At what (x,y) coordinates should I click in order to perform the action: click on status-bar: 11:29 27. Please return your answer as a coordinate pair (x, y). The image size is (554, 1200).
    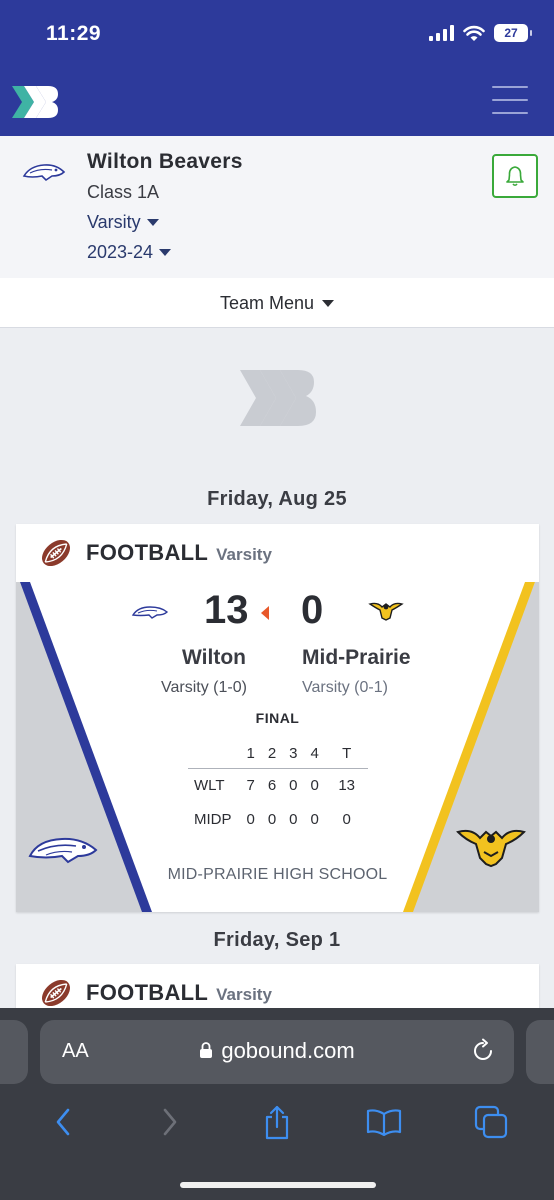
    Looking at the image, I should click on (277, 35).